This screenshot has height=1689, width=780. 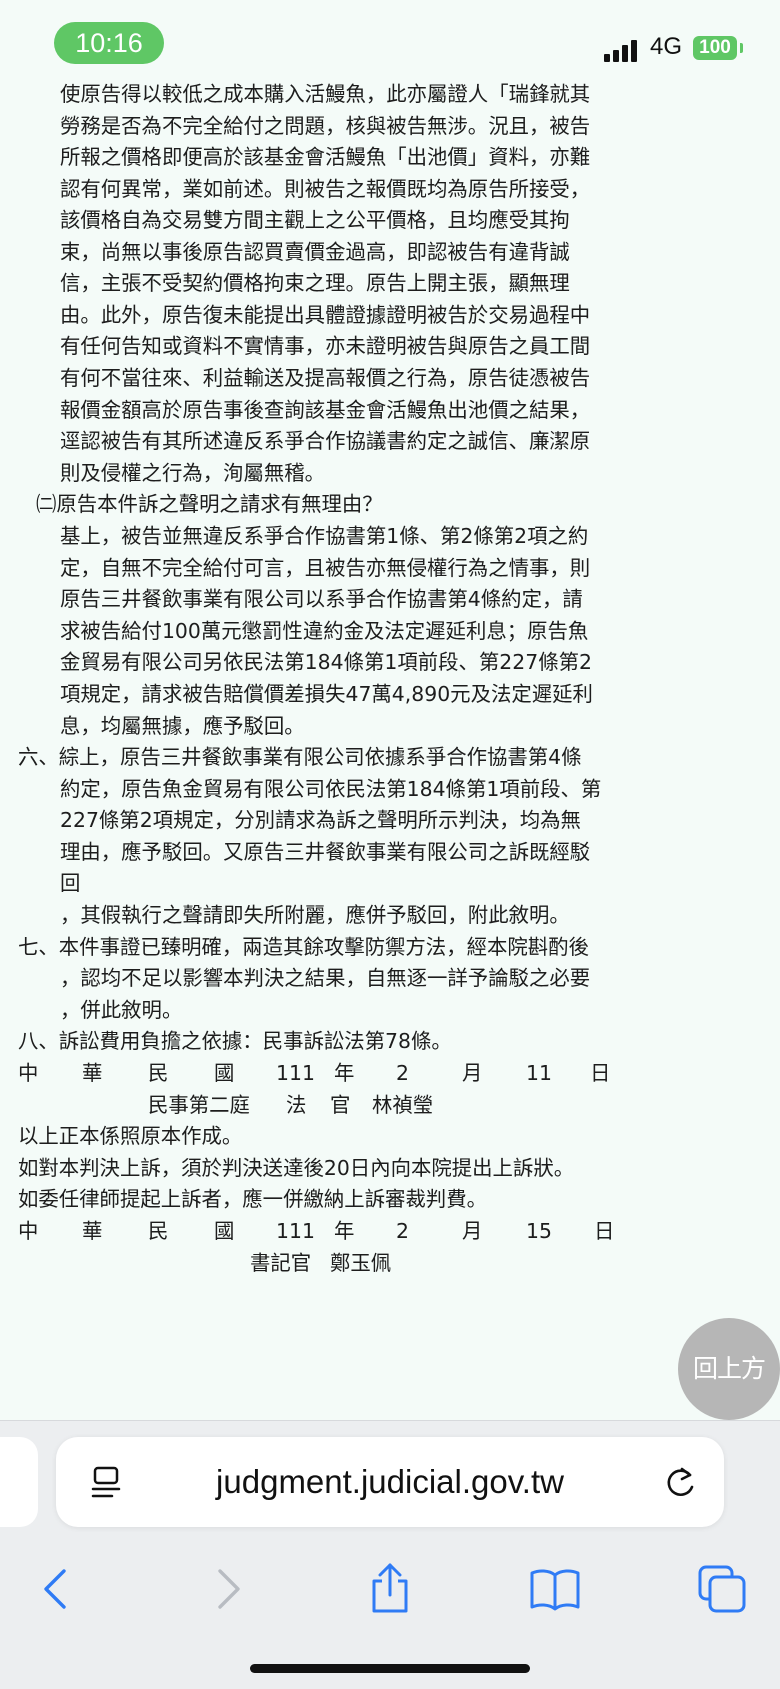 What do you see at coordinates (55, 1589) in the screenshot?
I see `chevron-left-icon` at bounding box center [55, 1589].